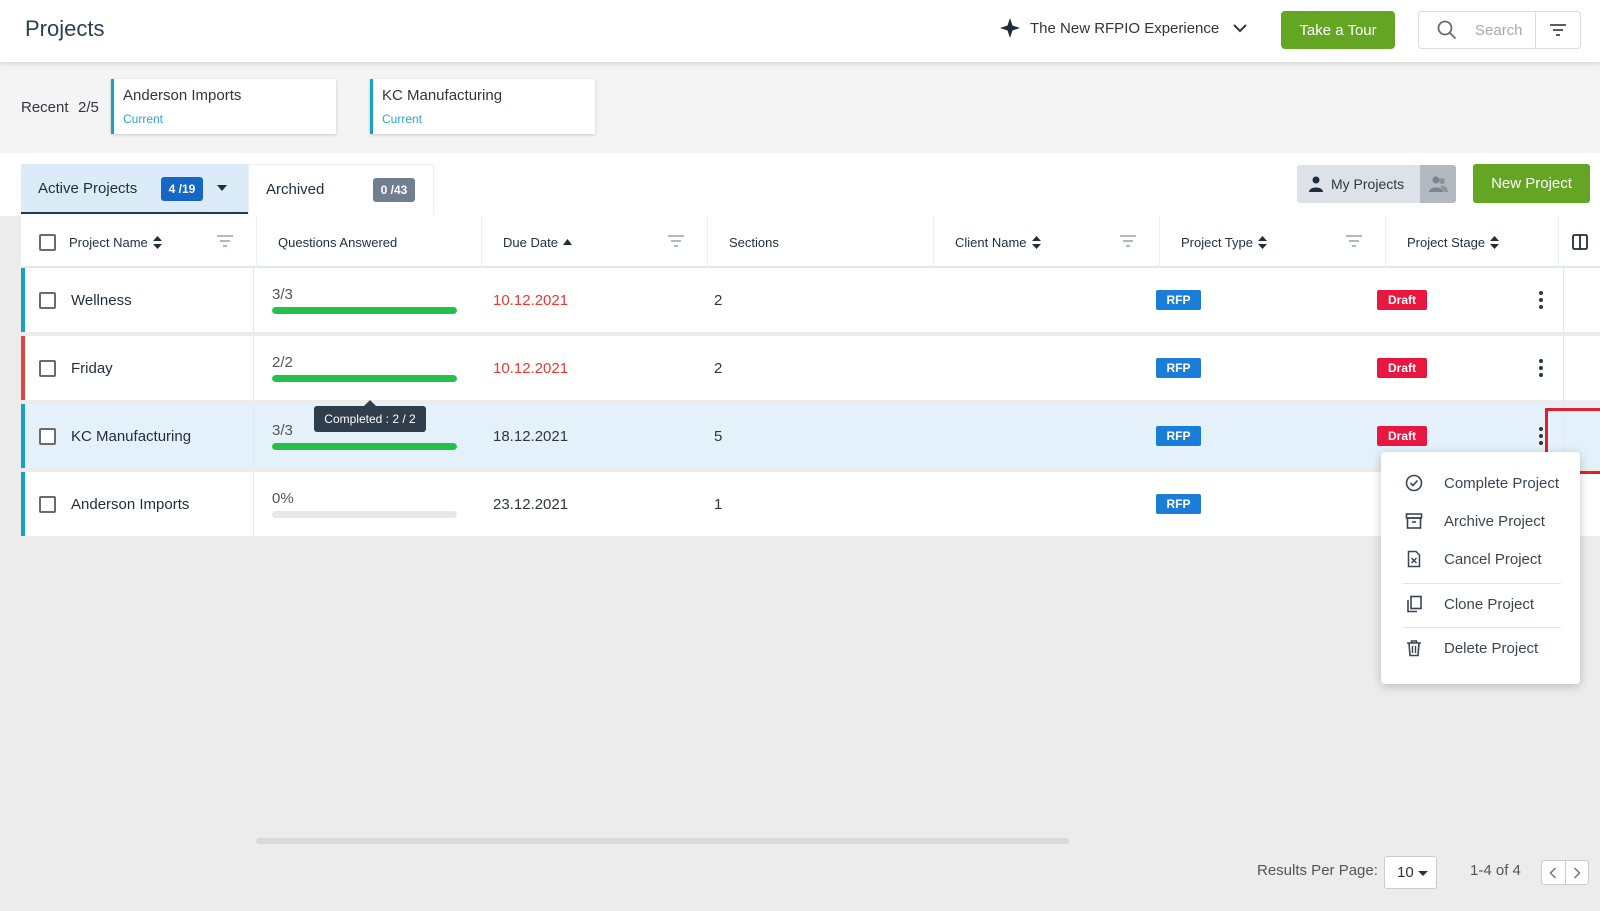 Image resolution: width=1600 pixels, height=911 pixels. I want to click on tab-active-projects: Active Projects 4 /19, so click(134, 189).